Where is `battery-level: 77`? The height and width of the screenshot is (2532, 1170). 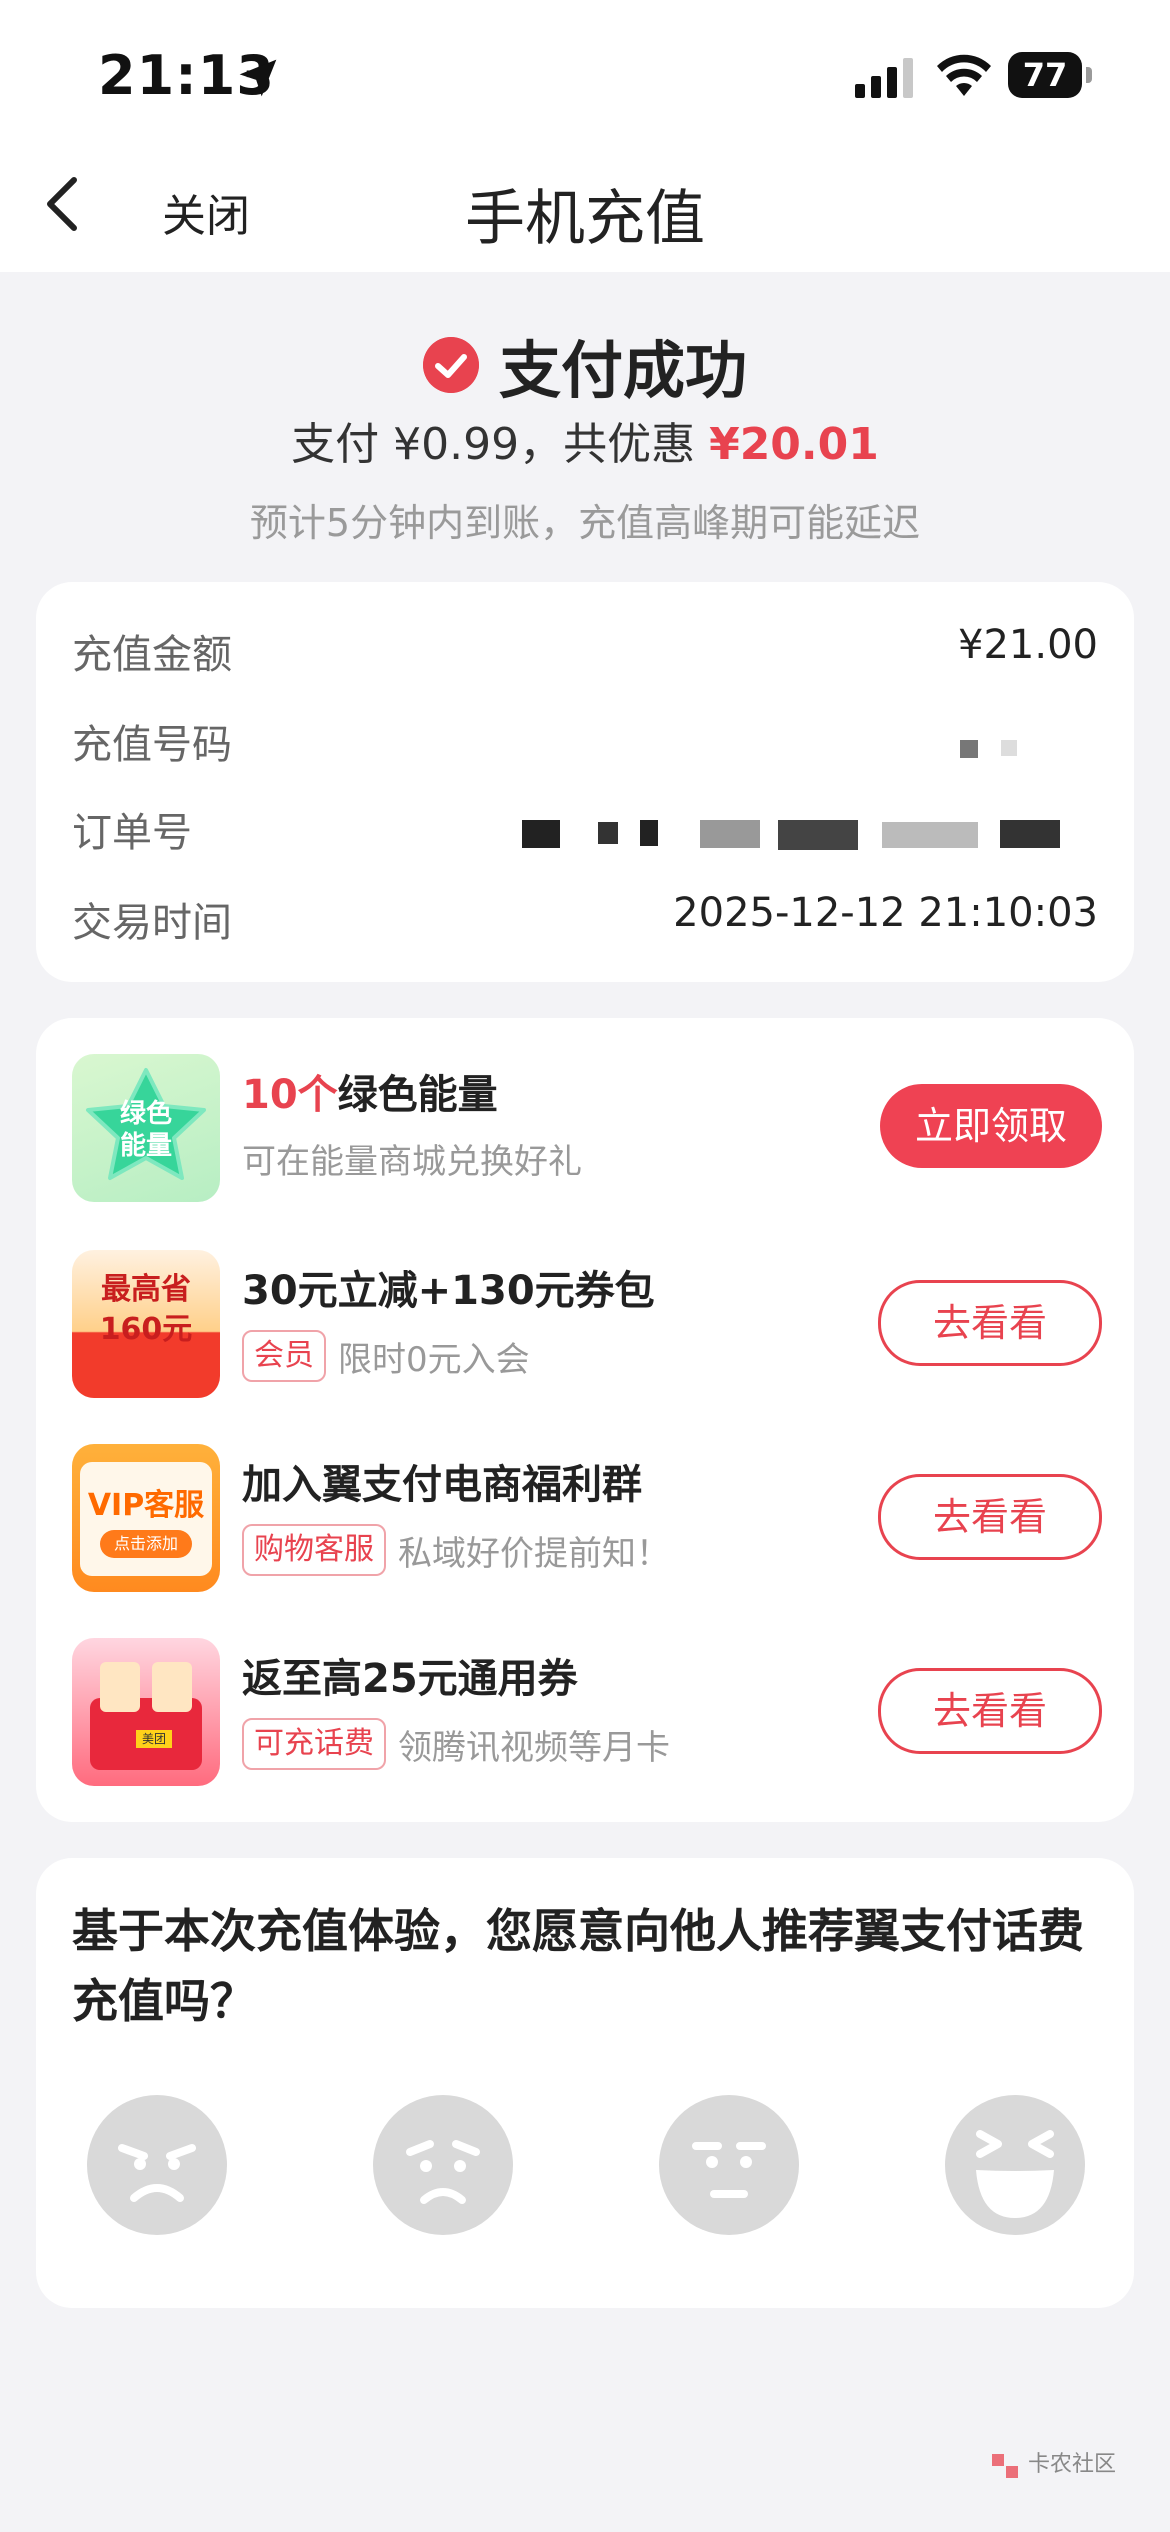 battery-level: 77 is located at coordinates (1045, 75).